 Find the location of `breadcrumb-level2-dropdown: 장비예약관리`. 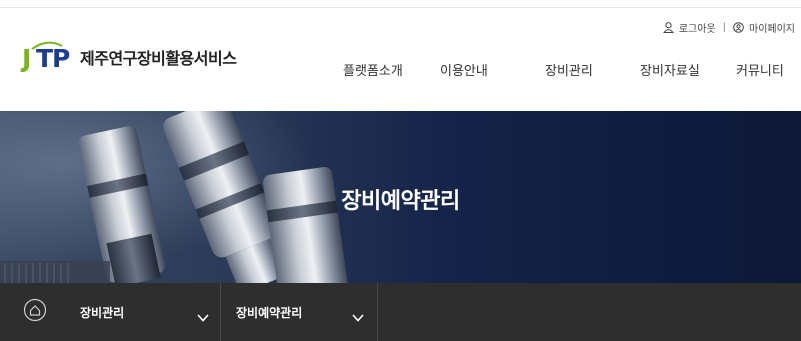

breadcrumb-level2-dropdown: 장비예약관리 is located at coordinates (299, 312).